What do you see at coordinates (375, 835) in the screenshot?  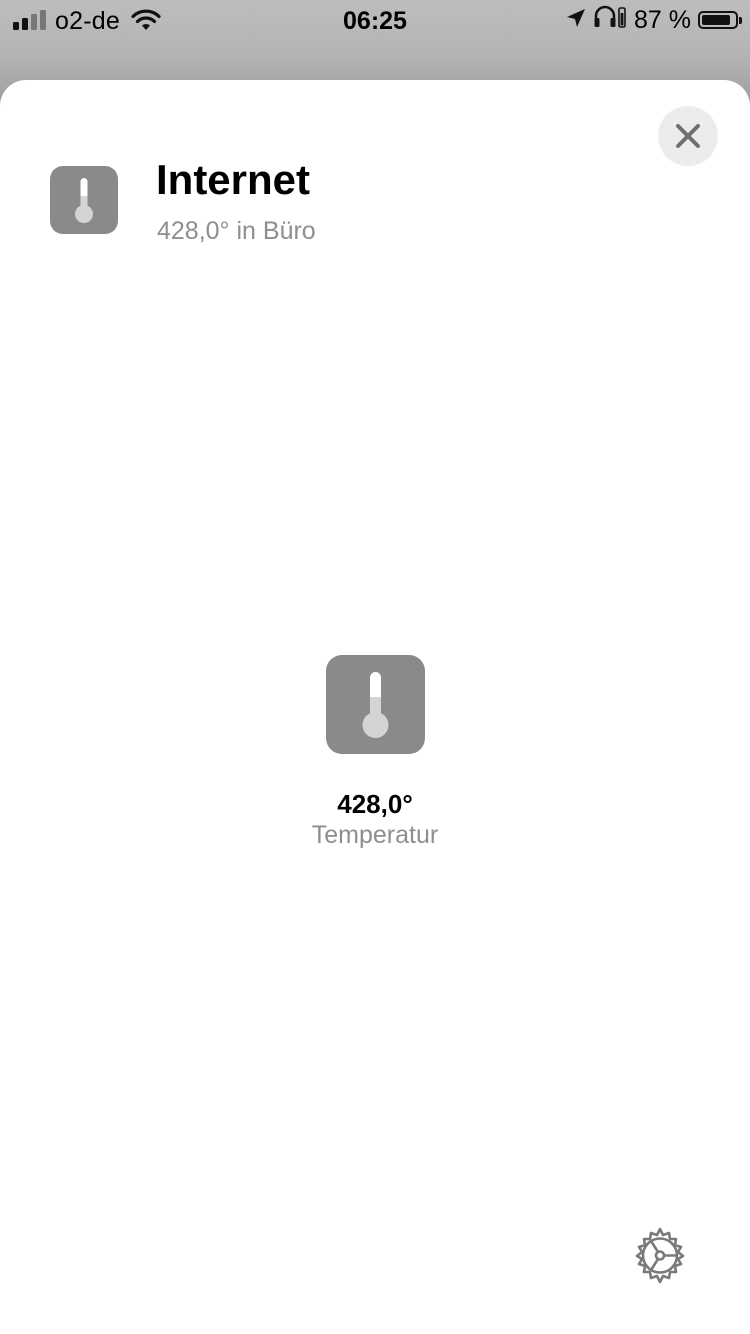 I see `temperature-label: Temperatur` at bounding box center [375, 835].